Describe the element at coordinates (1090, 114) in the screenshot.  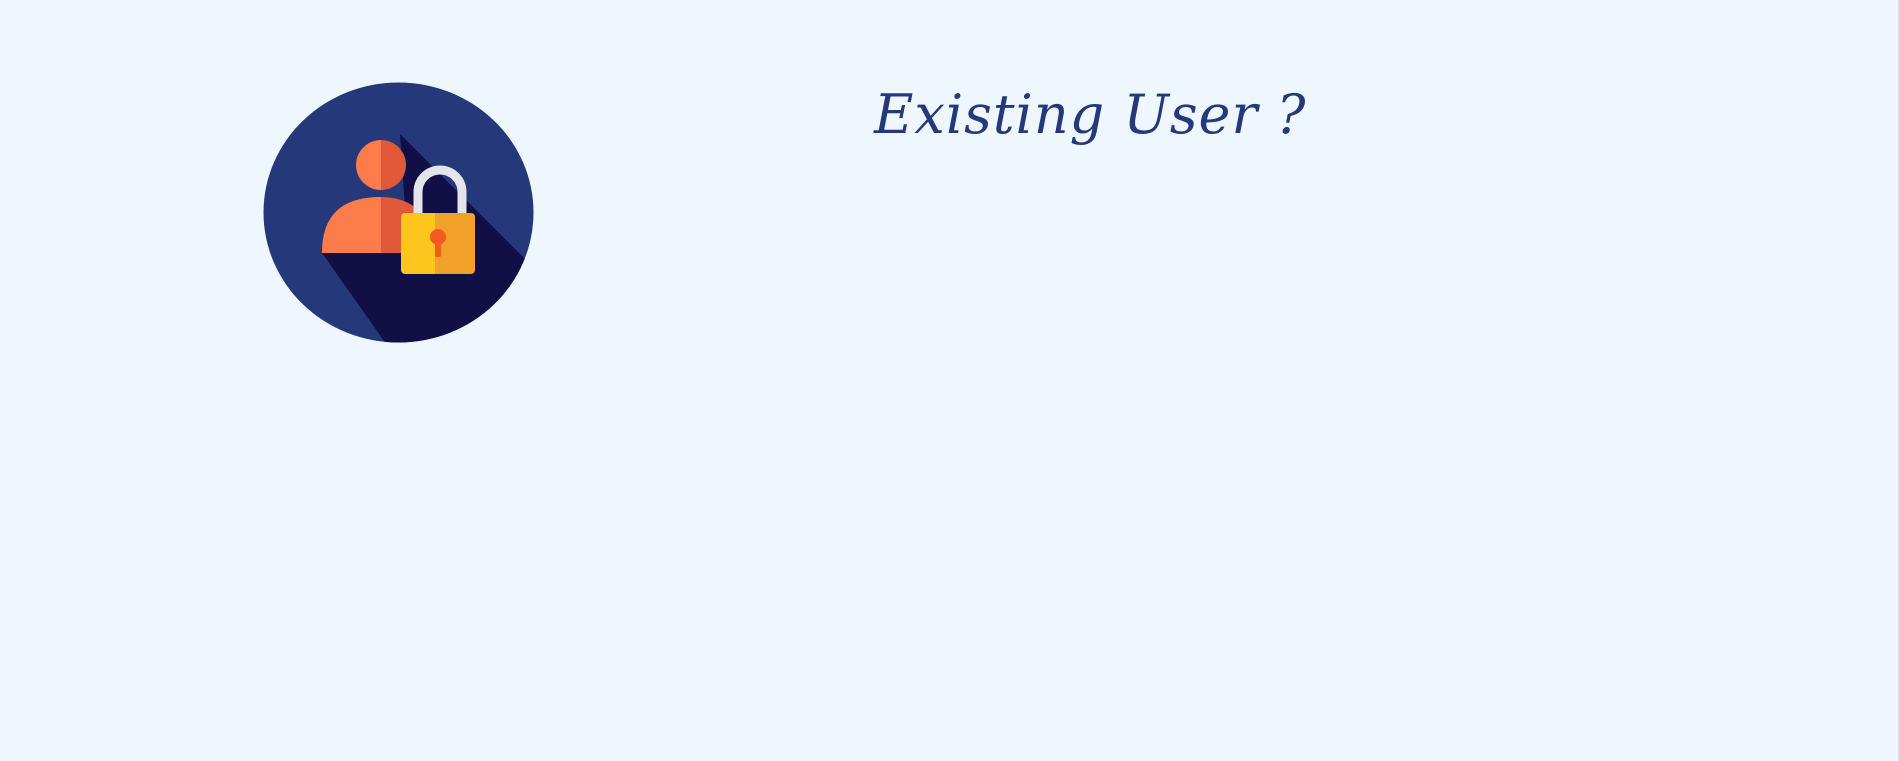
I see `existing-user-heading: Existing User ?` at that location.